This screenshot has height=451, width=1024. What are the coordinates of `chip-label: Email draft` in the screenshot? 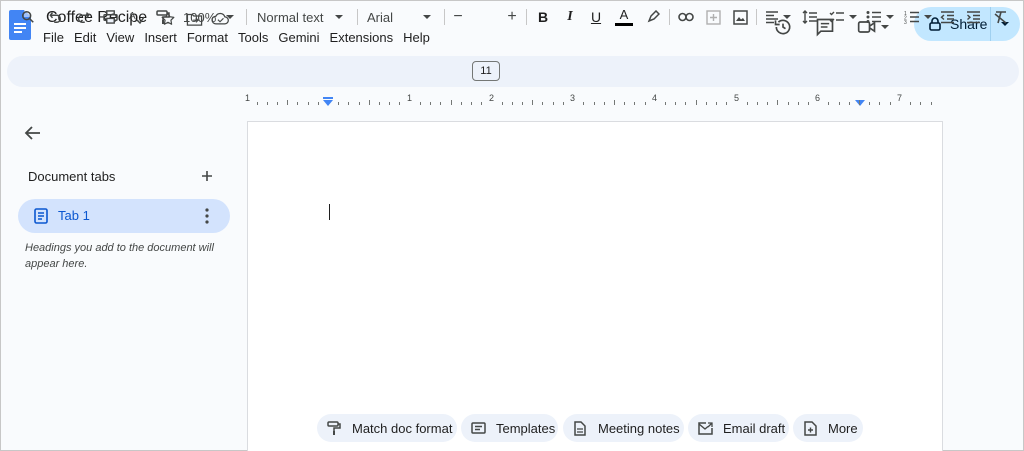 It's located at (754, 428).